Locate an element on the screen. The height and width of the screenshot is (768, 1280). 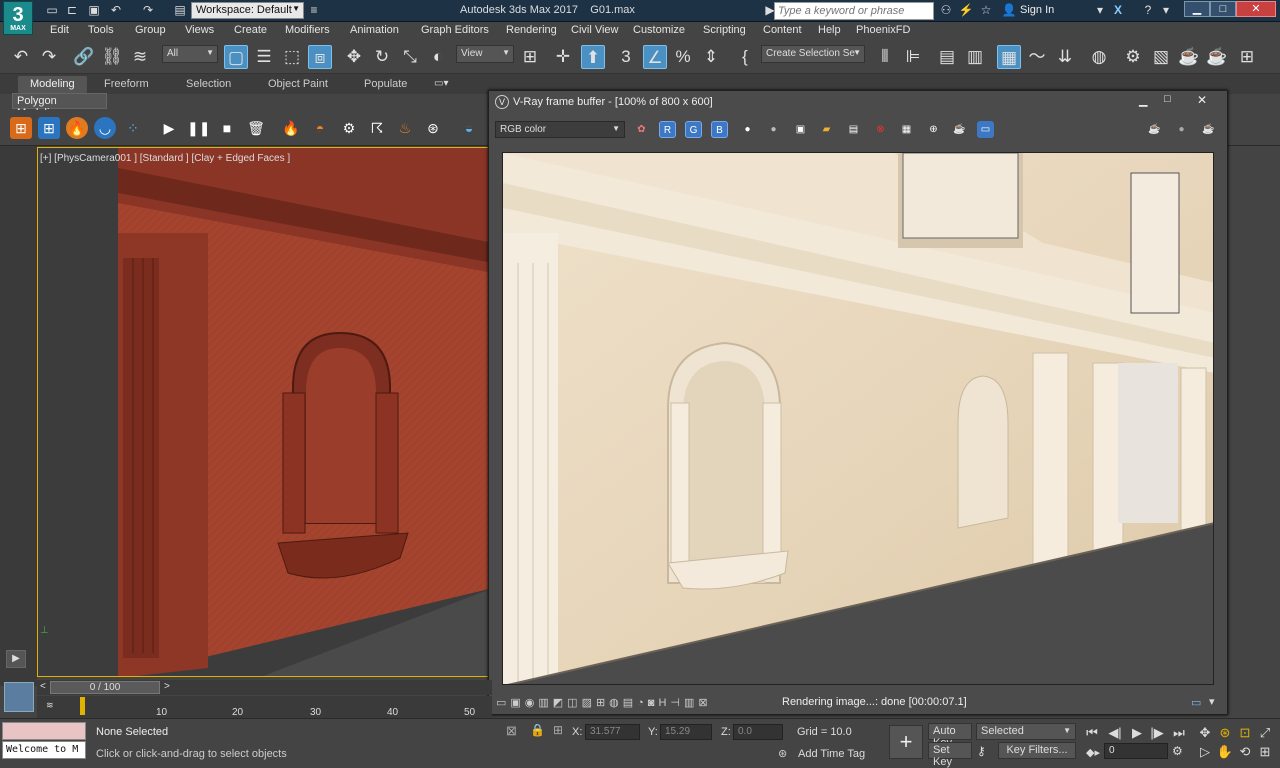
chevron-down-icon: ▾ is located at coordinates (1100, 10).